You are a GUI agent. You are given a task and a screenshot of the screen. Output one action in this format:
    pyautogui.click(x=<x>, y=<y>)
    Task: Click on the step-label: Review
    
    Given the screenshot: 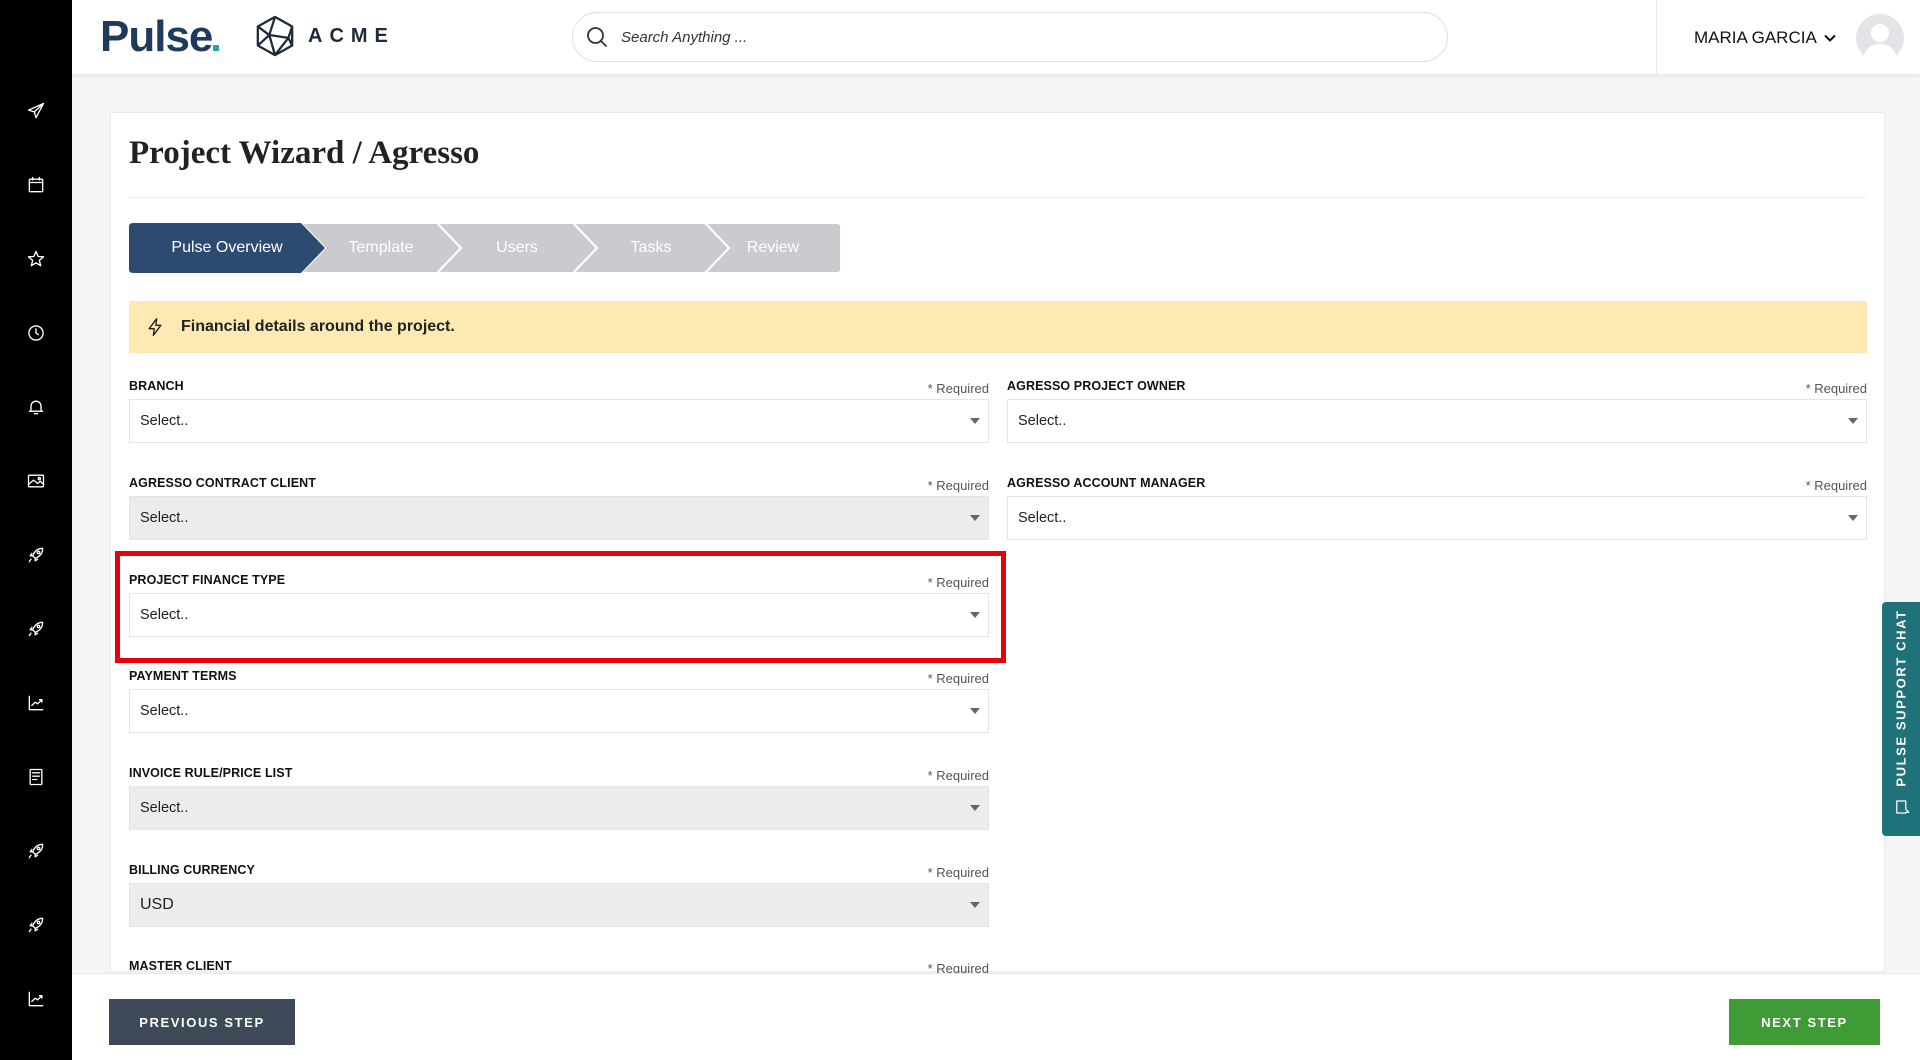 What is the action you would take?
    pyautogui.click(x=773, y=247)
    